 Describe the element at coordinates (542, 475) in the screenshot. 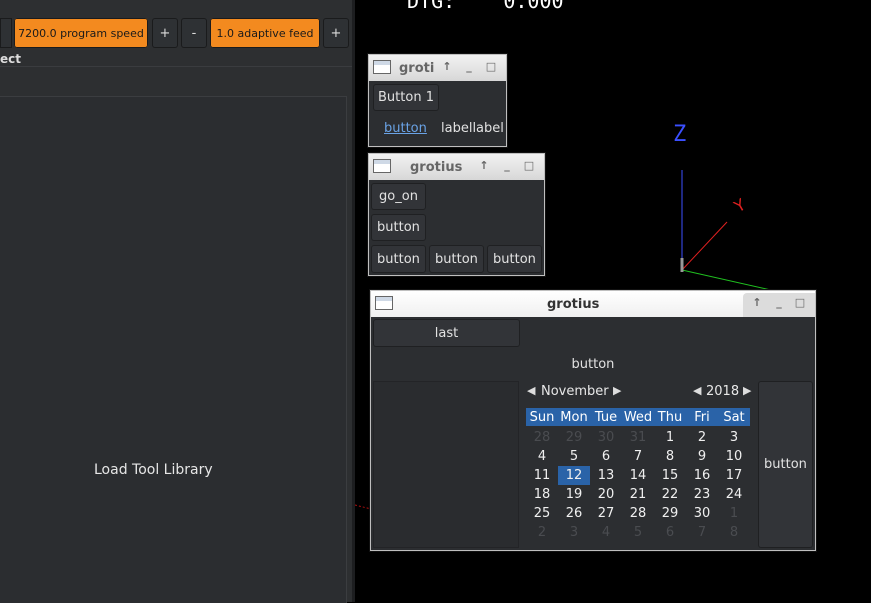

I see `calendar-day: 11` at that location.